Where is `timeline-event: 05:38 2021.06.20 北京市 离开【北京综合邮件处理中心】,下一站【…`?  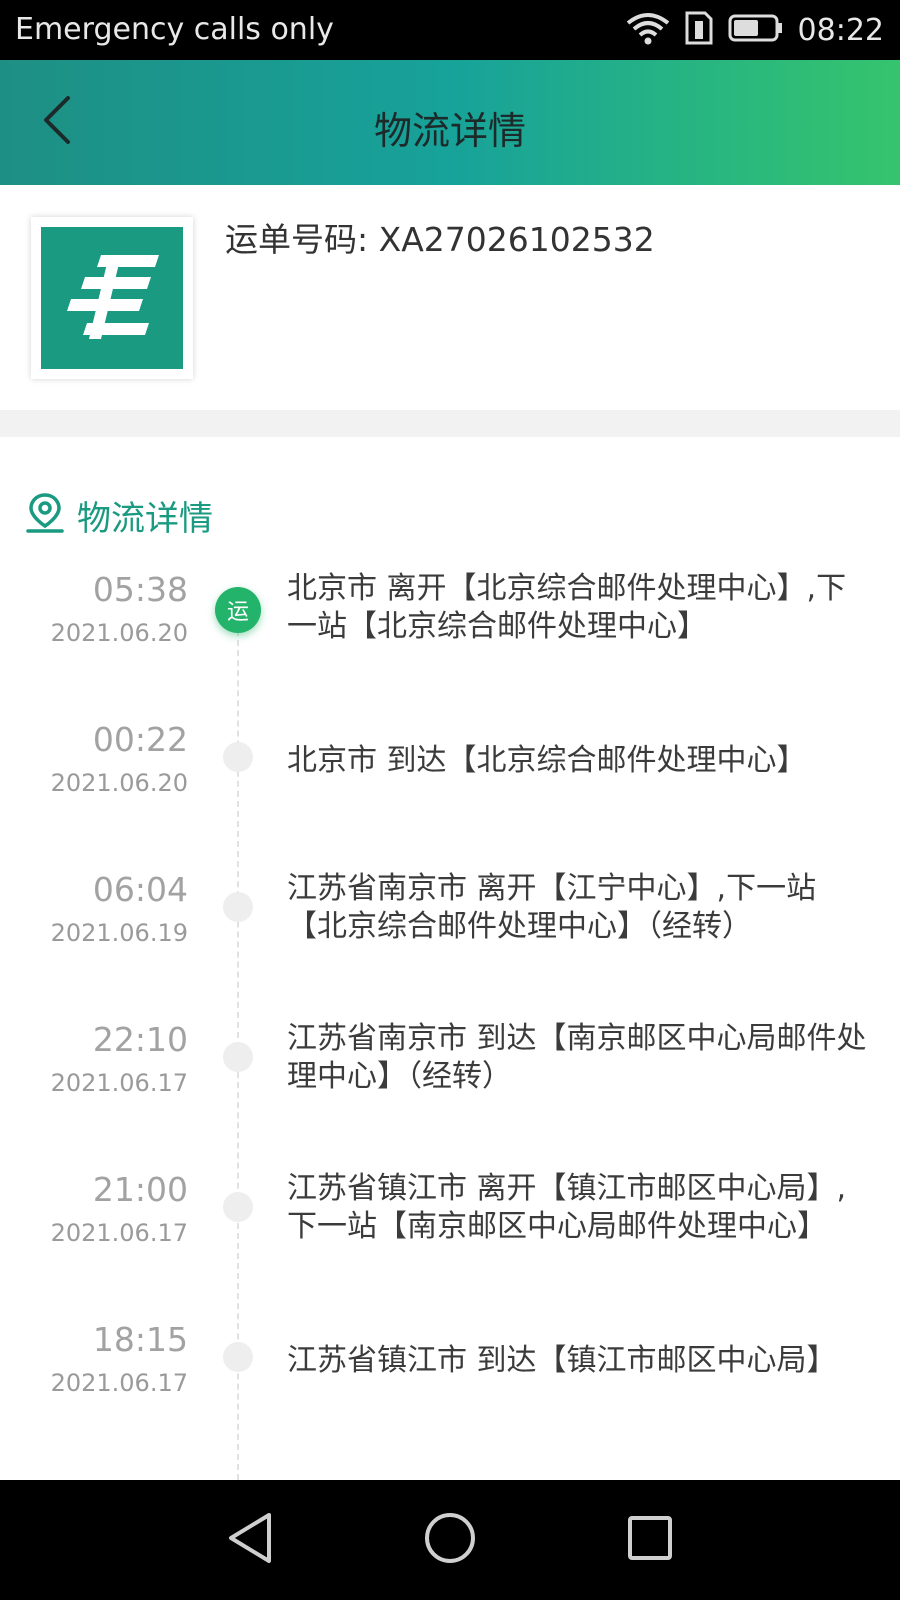
timeline-event: 05:38 2021.06.20 北京市 离开【北京综合邮件处理中心】,下一站【… is located at coordinates (450, 635).